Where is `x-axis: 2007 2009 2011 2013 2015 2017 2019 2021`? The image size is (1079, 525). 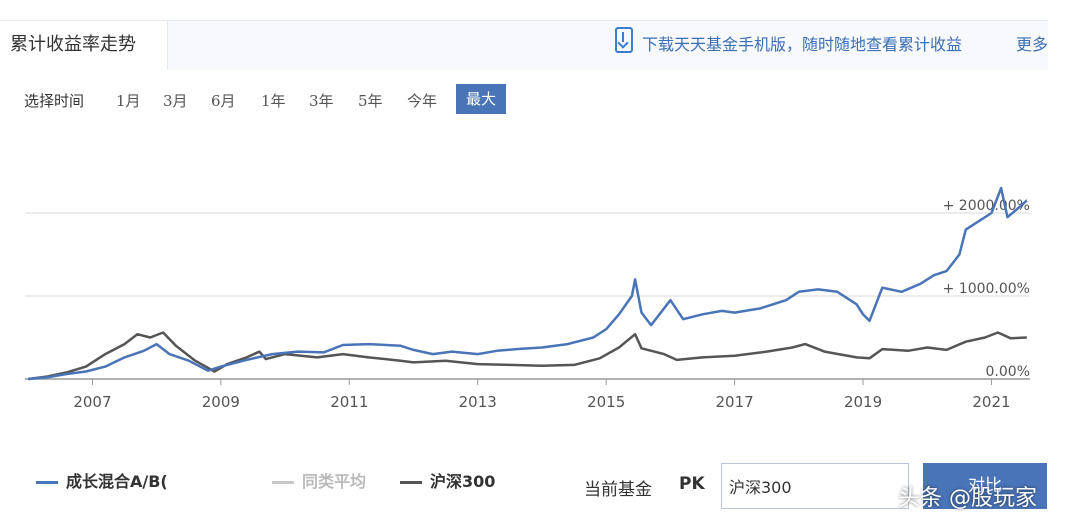
x-axis: 2007 2009 2011 2013 2015 2017 2019 2021 is located at coordinates (542, 395).